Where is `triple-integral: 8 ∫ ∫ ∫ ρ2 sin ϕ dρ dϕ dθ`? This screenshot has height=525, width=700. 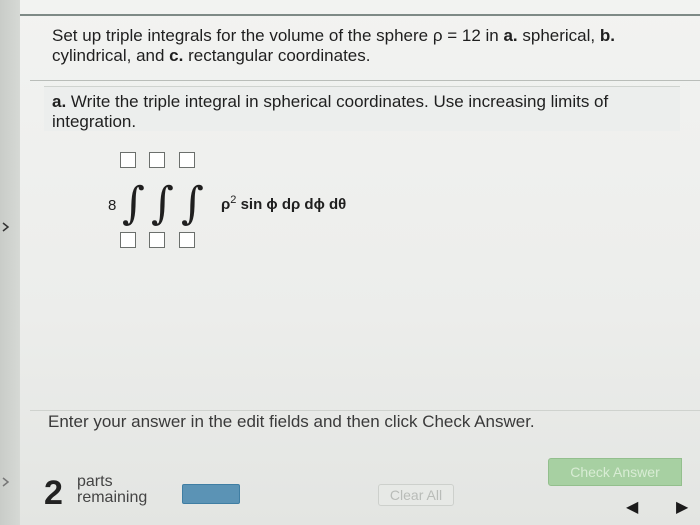
triple-integral: 8 ∫ ∫ ∫ ρ2 sin ϕ dρ dϕ dθ is located at coordinates (245, 205).